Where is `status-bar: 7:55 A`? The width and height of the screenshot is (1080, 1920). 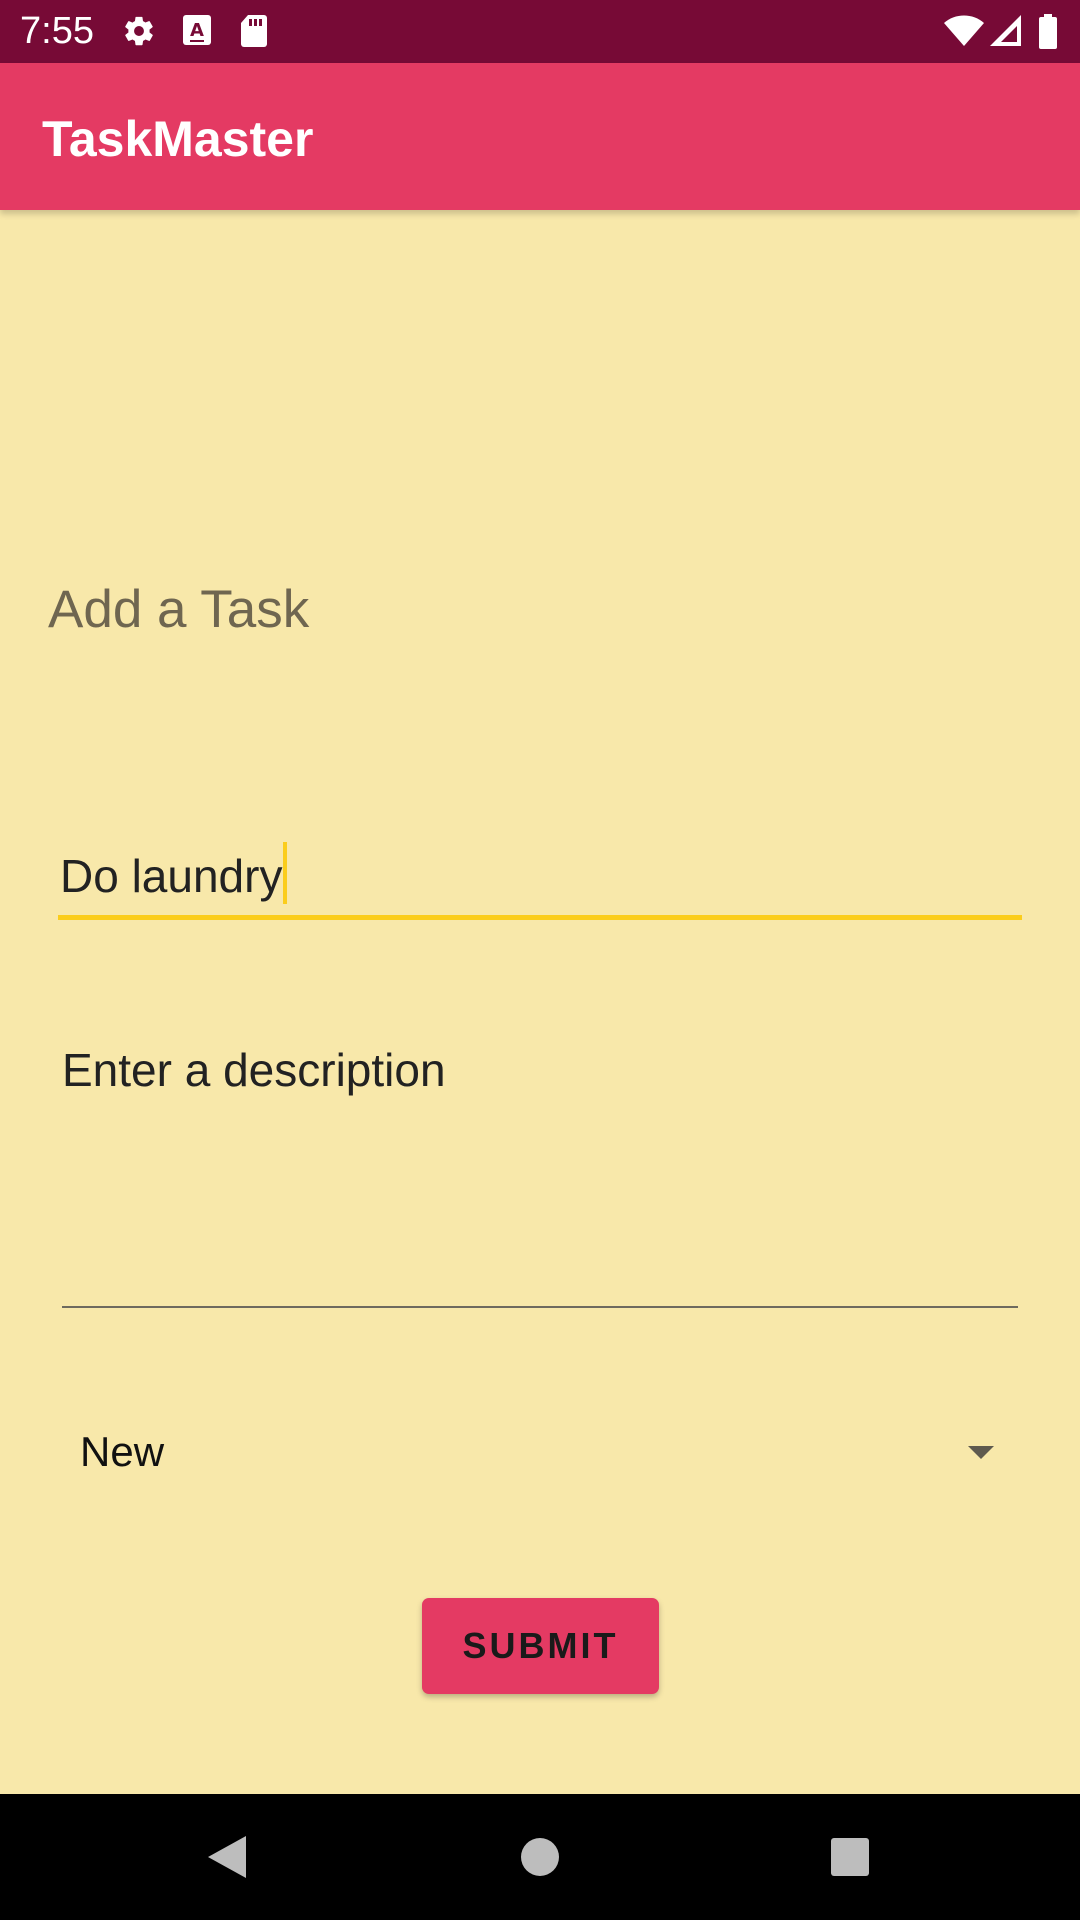 status-bar: 7:55 A is located at coordinates (540, 31).